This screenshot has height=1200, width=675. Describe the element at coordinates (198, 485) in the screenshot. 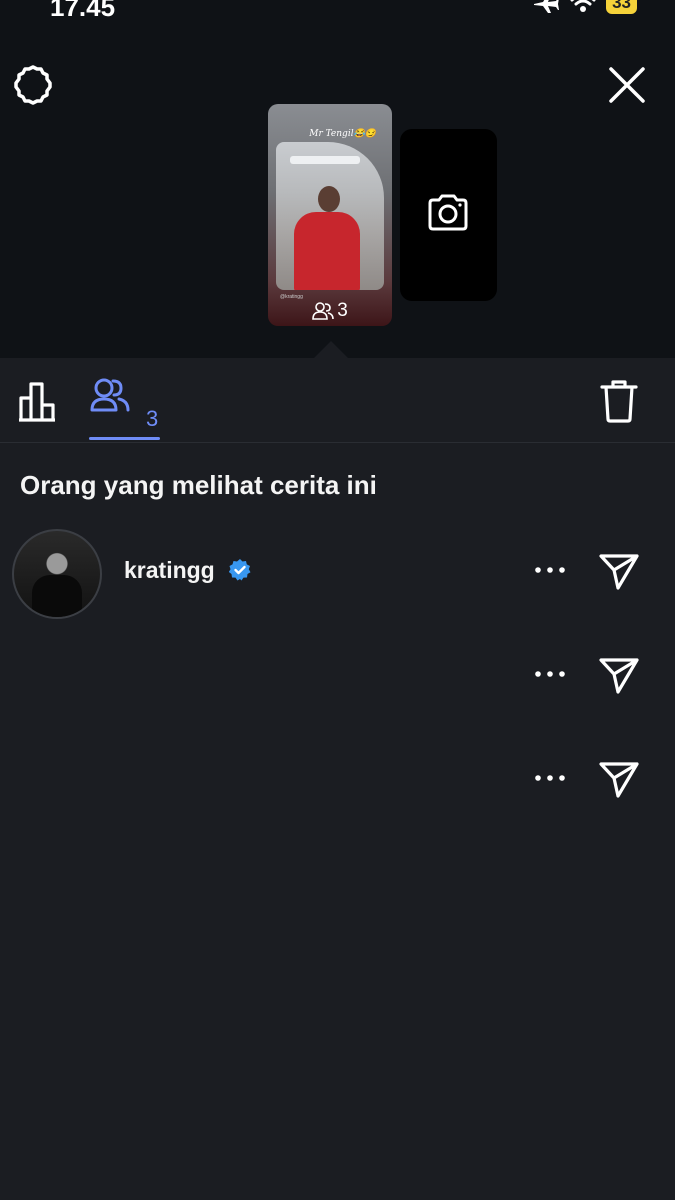

I see `section-title: Orang yang melihat cerita ini` at that location.